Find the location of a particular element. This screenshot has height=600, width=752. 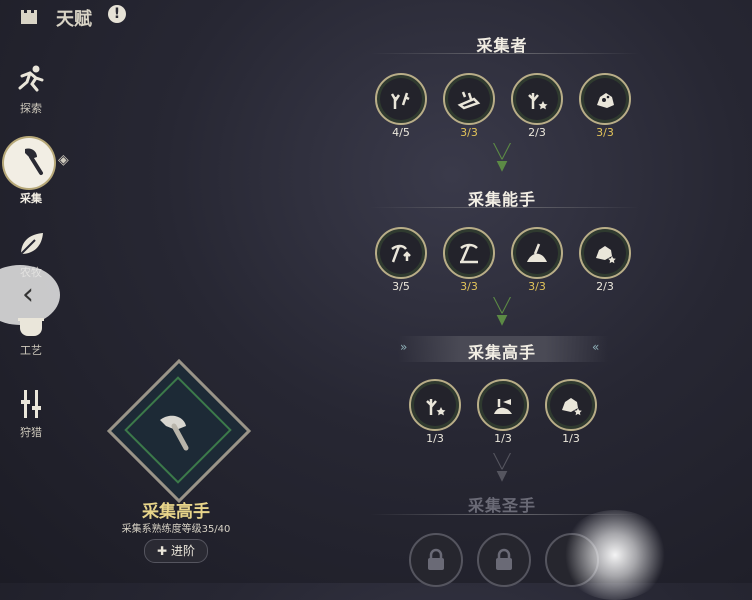

tier-title-gatherer: 采集者 is located at coordinates (502, 45).